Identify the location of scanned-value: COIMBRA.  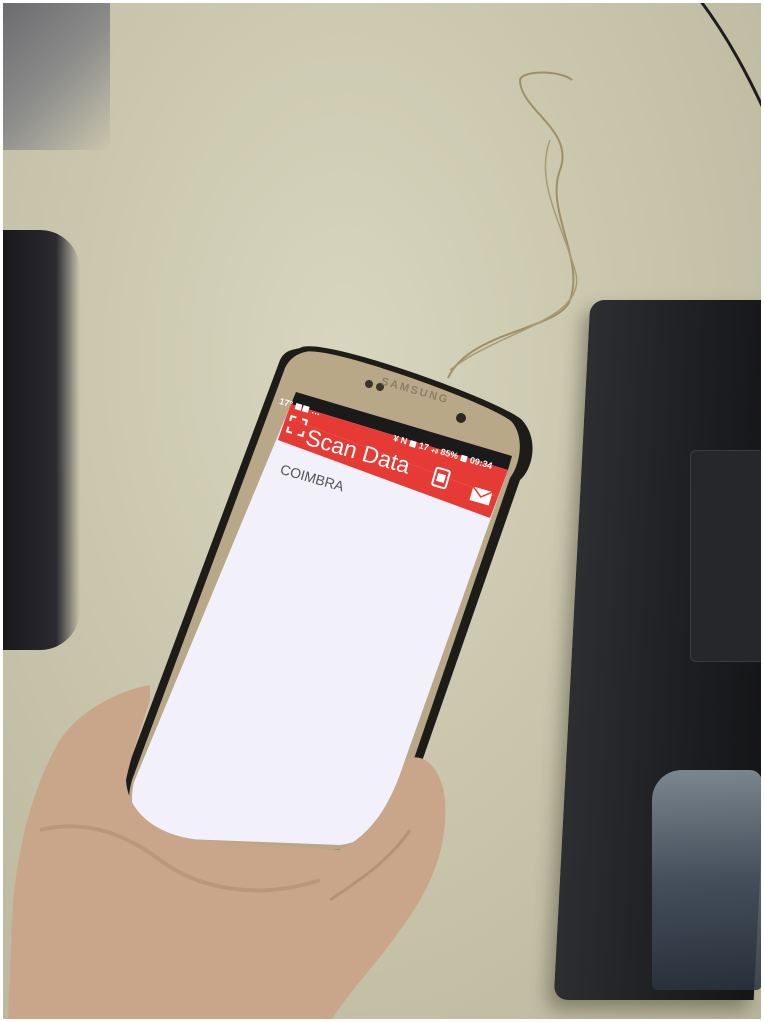
(312, 478).